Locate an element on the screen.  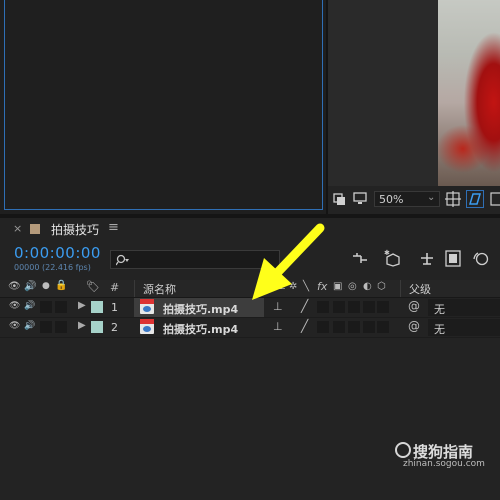
composition-frame-image is located at coordinates (469, 93).